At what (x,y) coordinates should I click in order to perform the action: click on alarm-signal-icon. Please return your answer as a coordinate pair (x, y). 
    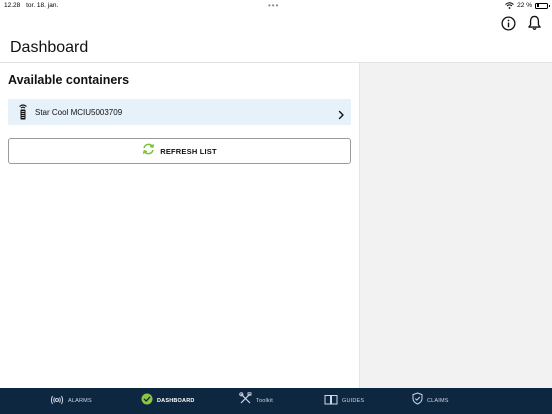
    Looking at the image, I should click on (57, 401).